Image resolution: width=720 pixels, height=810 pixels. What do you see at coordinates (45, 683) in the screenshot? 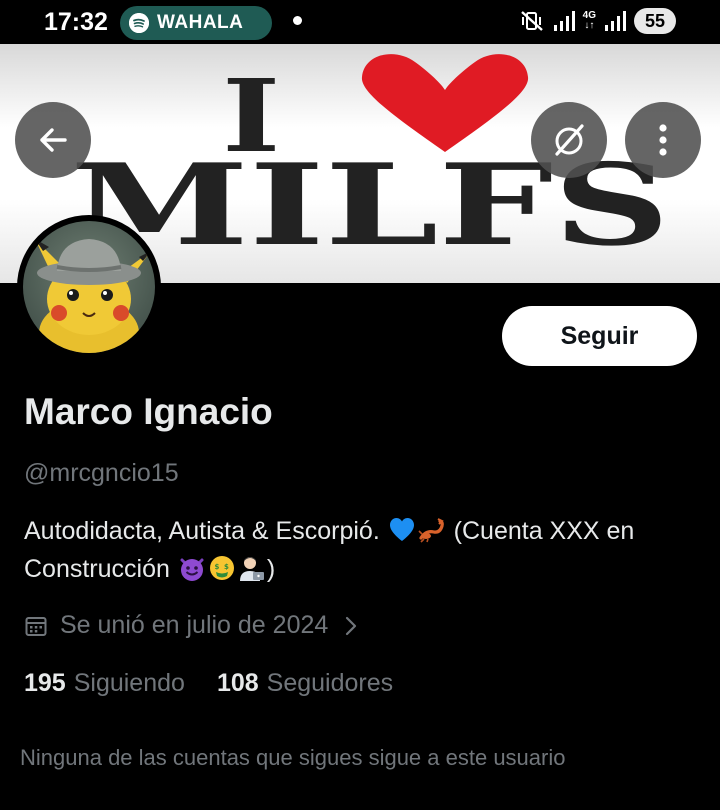
I see `following-count: 195` at bounding box center [45, 683].